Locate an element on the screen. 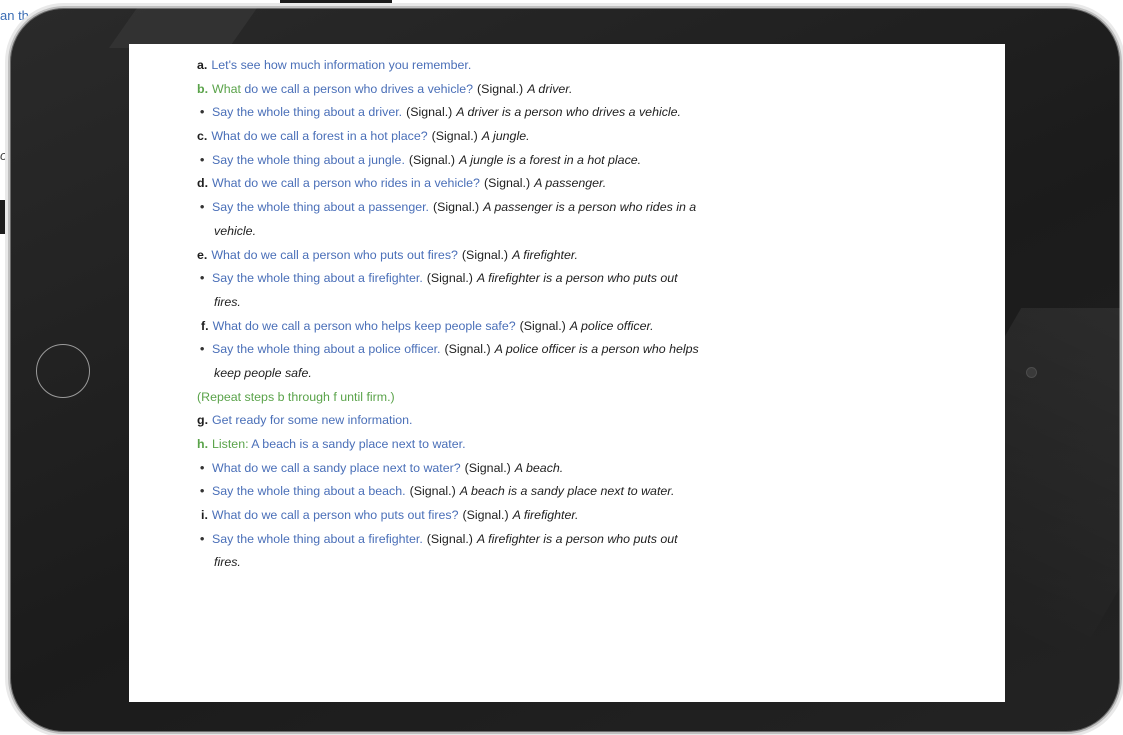 The width and height of the screenshot is (1123, 735). bezel-glare-top is located at coordinates (190, 28).